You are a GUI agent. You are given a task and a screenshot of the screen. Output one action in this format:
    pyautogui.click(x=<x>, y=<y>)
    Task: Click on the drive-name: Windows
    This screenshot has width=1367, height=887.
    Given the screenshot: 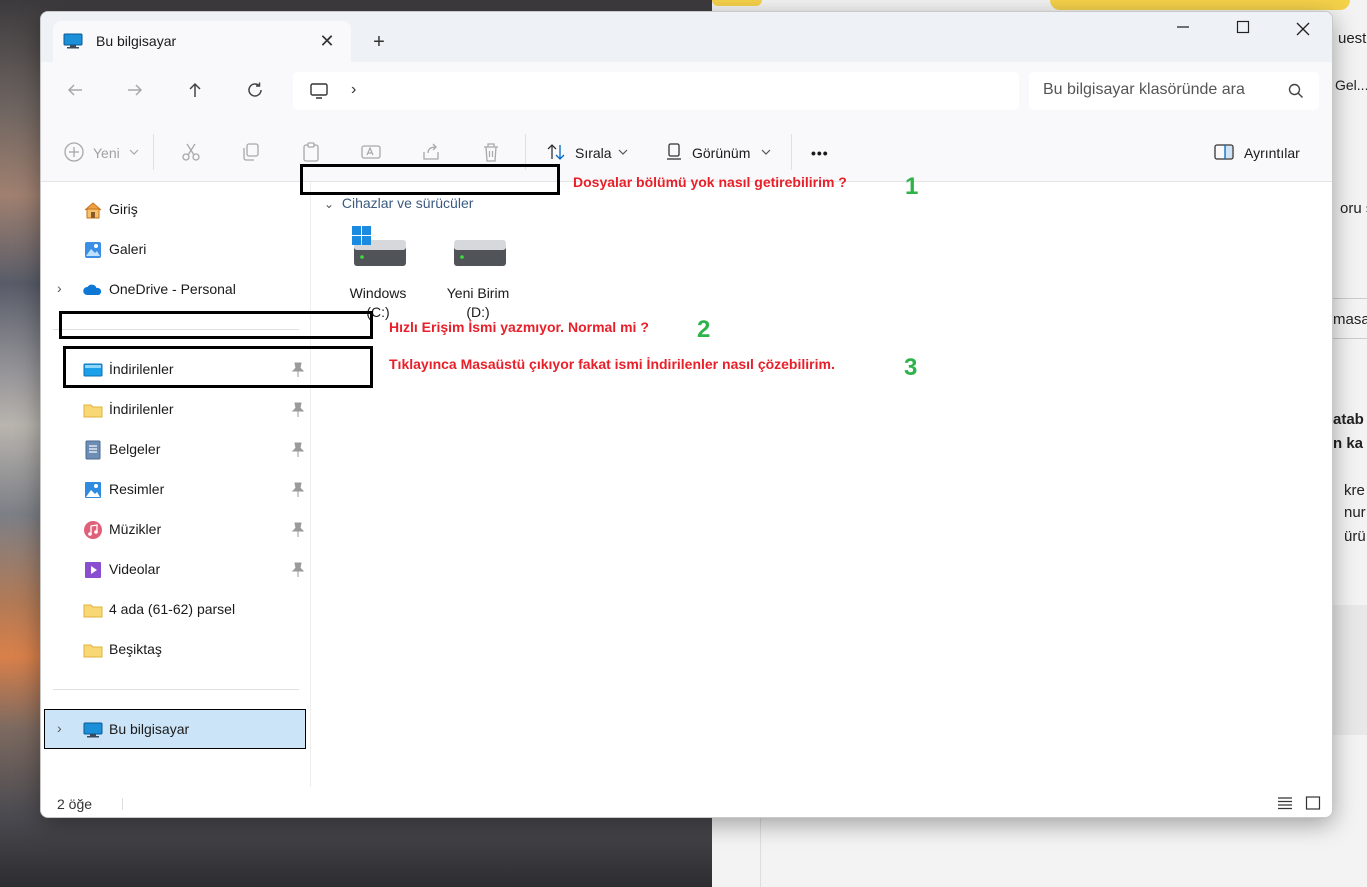 What is the action you would take?
    pyautogui.click(x=378, y=293)
    